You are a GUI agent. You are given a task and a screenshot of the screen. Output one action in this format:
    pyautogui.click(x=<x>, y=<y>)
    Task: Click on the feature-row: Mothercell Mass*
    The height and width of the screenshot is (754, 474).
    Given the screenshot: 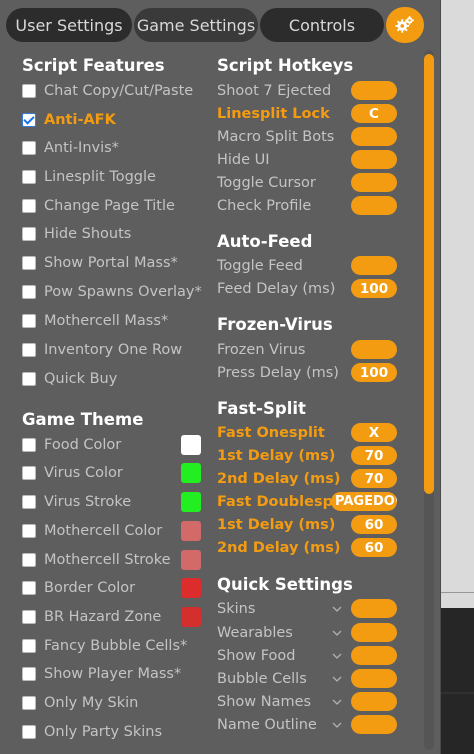 What is the action you would take?
    pyautogui.click(x=95, y=321)
    